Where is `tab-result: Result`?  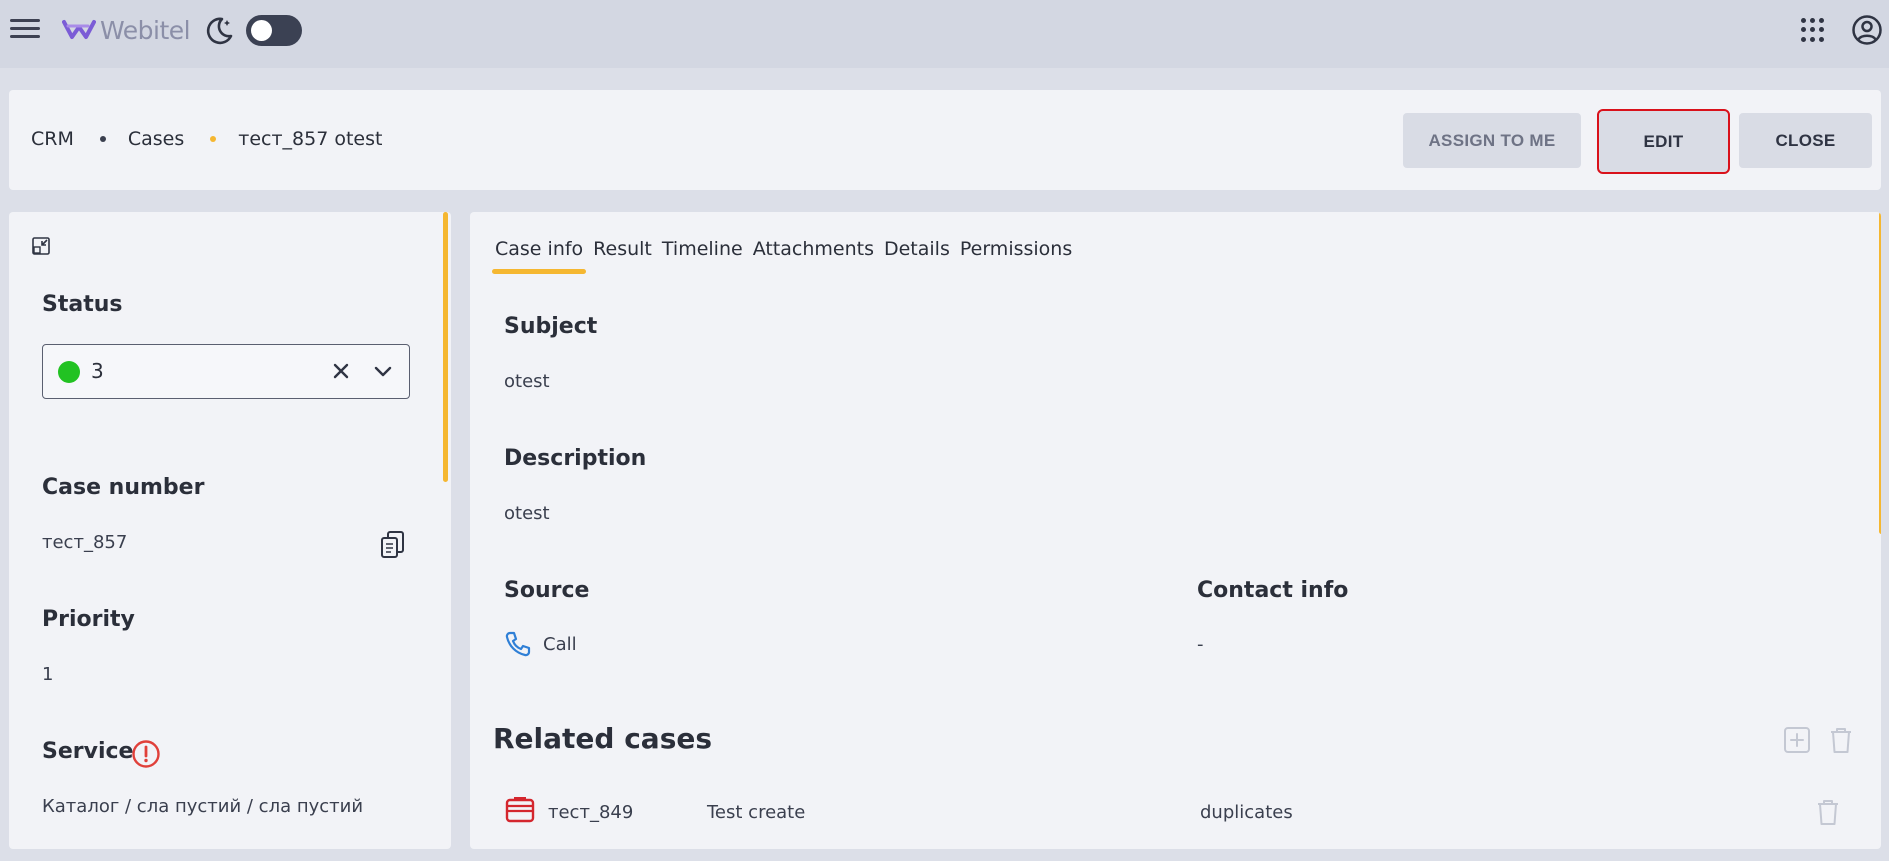 tab-result: Result is located at coordinates (622, 256).